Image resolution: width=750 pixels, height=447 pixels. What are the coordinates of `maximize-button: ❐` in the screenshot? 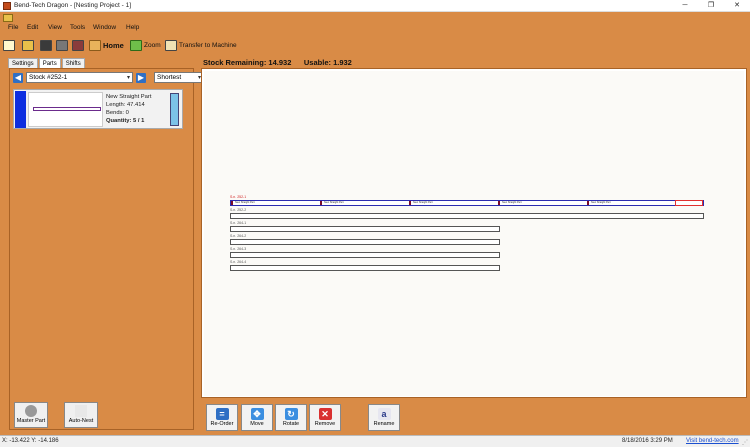 It's located at (711, 6).